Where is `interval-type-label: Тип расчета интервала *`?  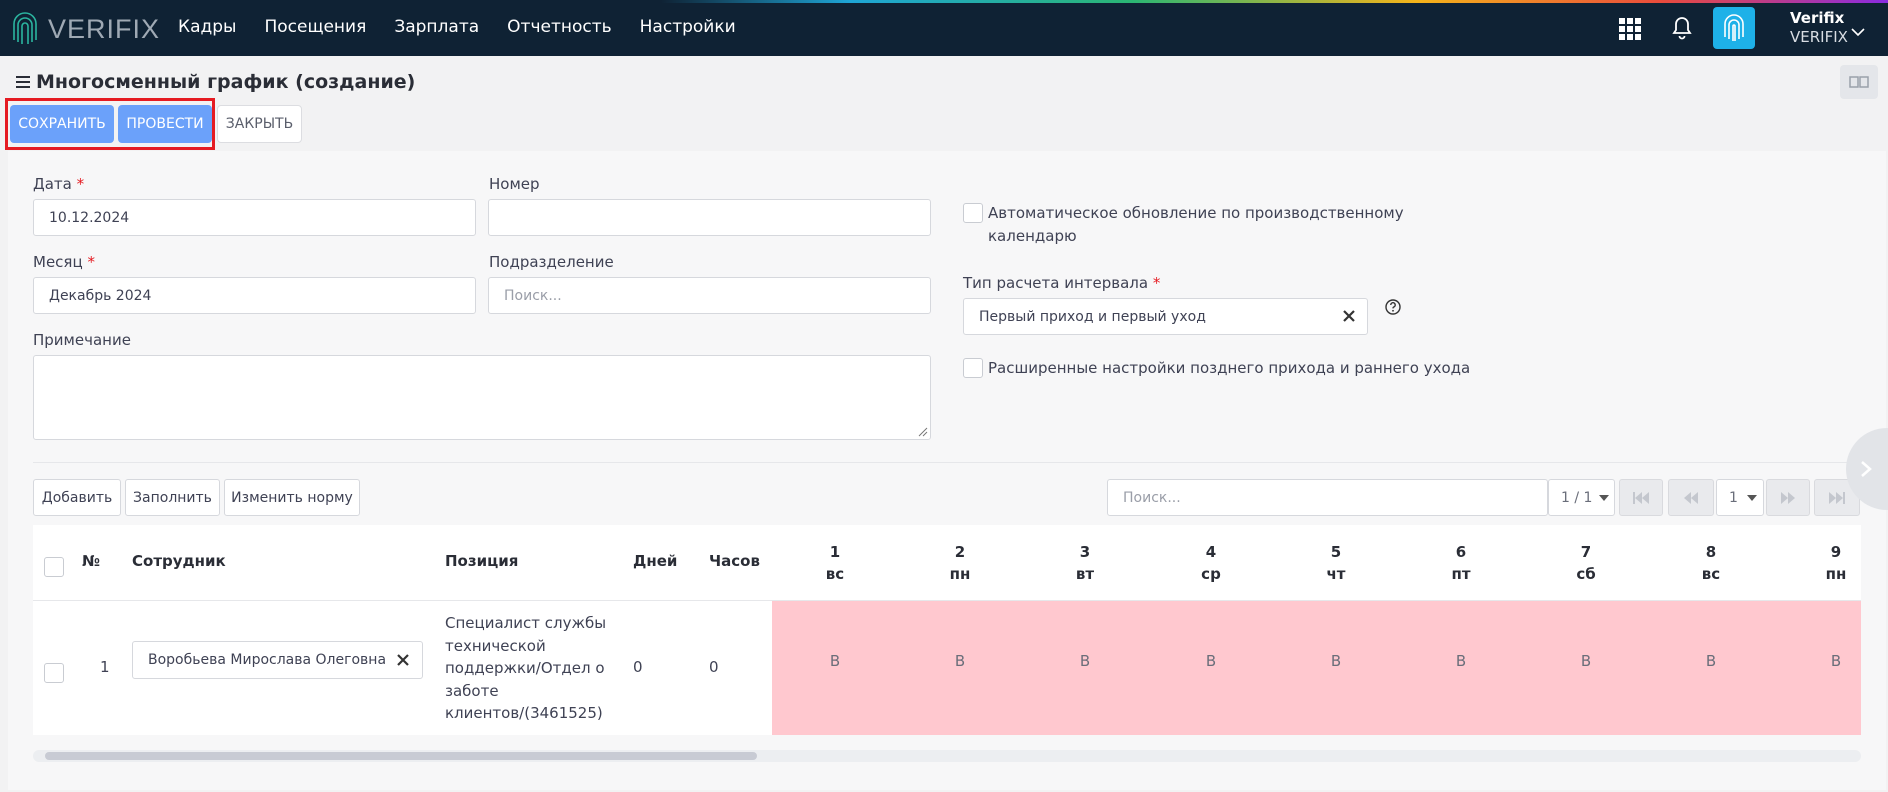
interval-type-label: Тип расчета интервала * is located at coordinates (1062, 283).